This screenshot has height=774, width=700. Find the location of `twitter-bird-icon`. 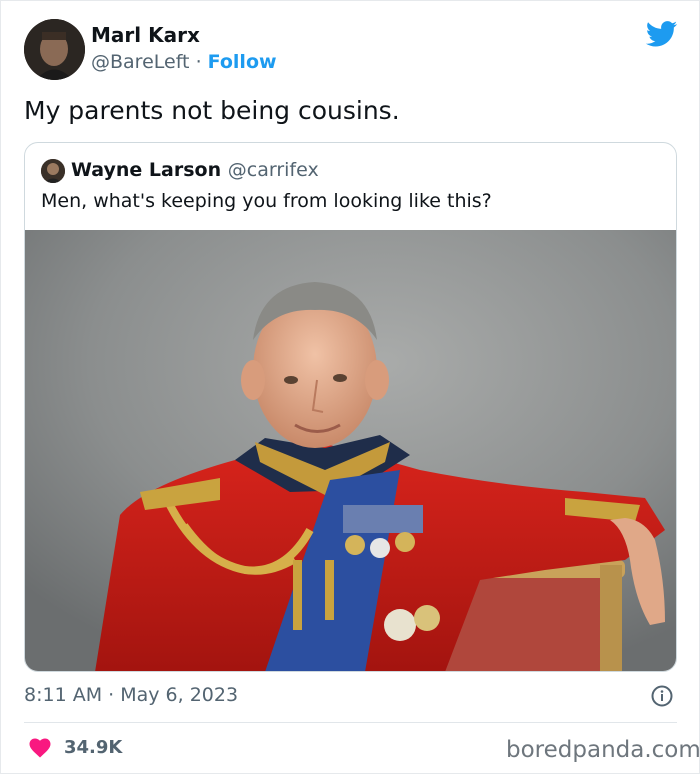

twitter-bird-icon is located at coordinates (662, 34).